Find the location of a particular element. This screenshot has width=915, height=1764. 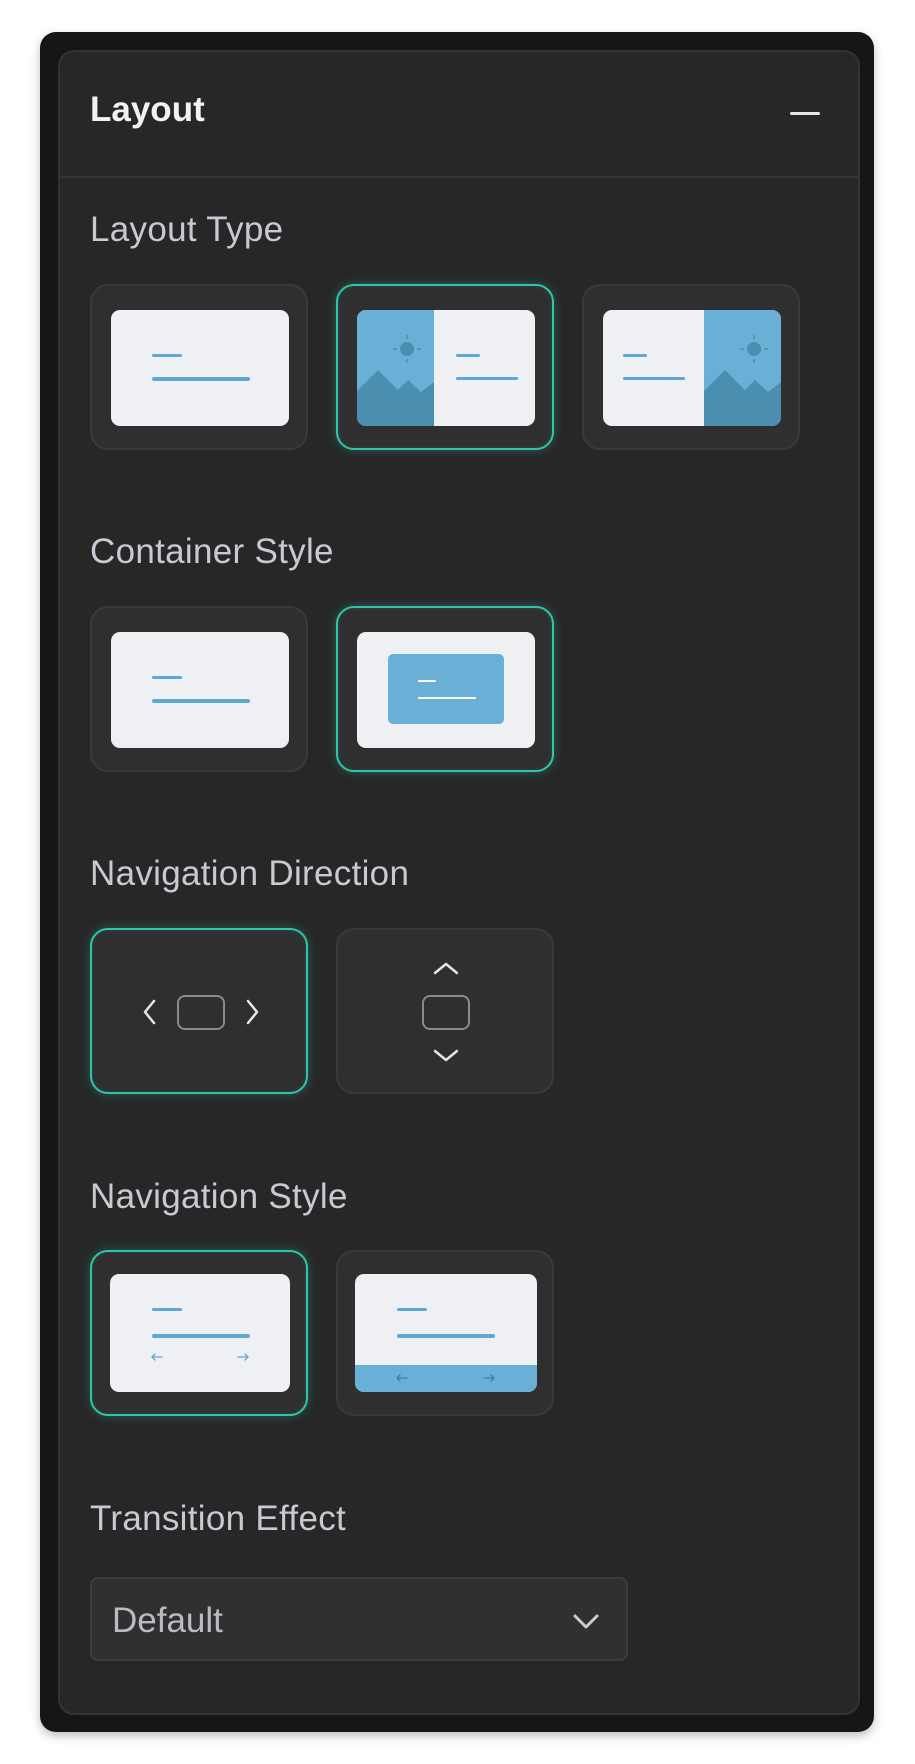

layout-type-image-left is located at coordinates (445, 367).